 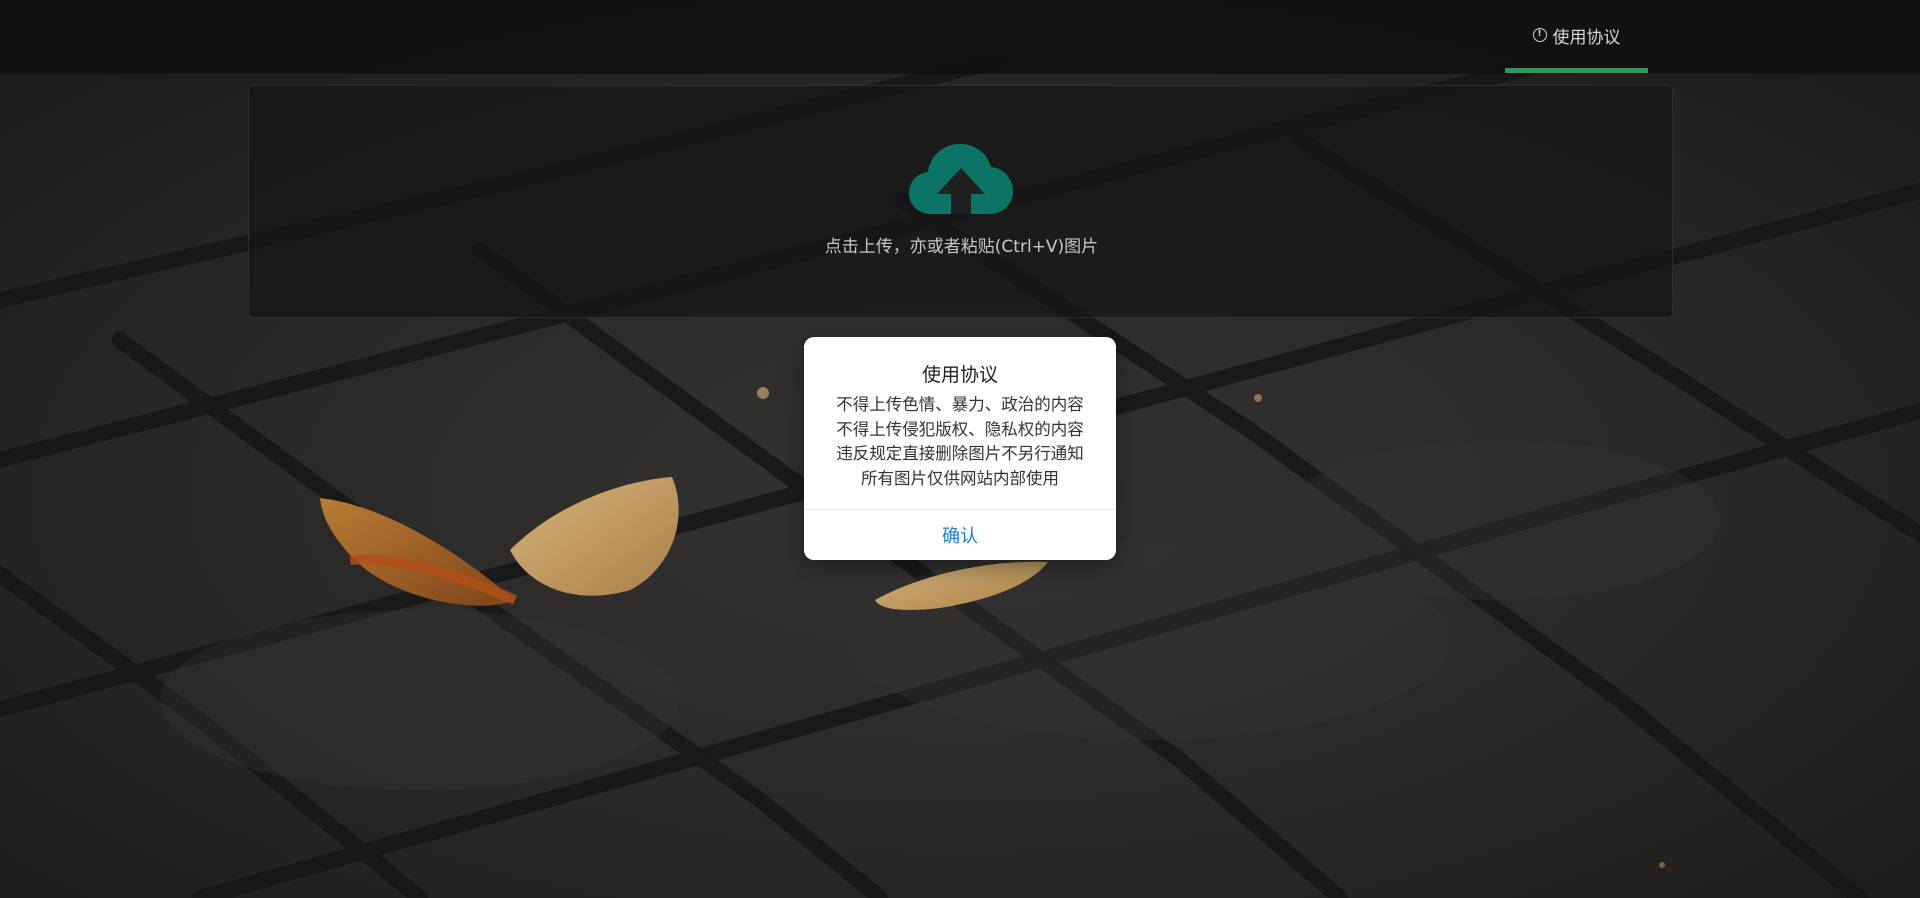 I want to click on modal-rule-line: 所有图片仅供网站内部使用, so click(x=960, y=478).